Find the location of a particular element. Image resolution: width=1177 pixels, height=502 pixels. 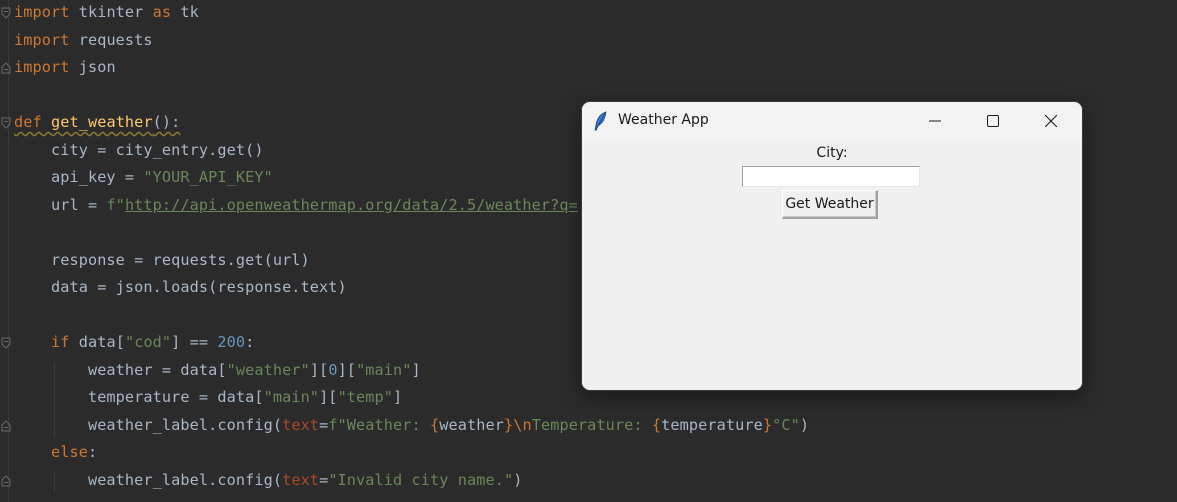

close-icon is located at coordinates (1051, 121).